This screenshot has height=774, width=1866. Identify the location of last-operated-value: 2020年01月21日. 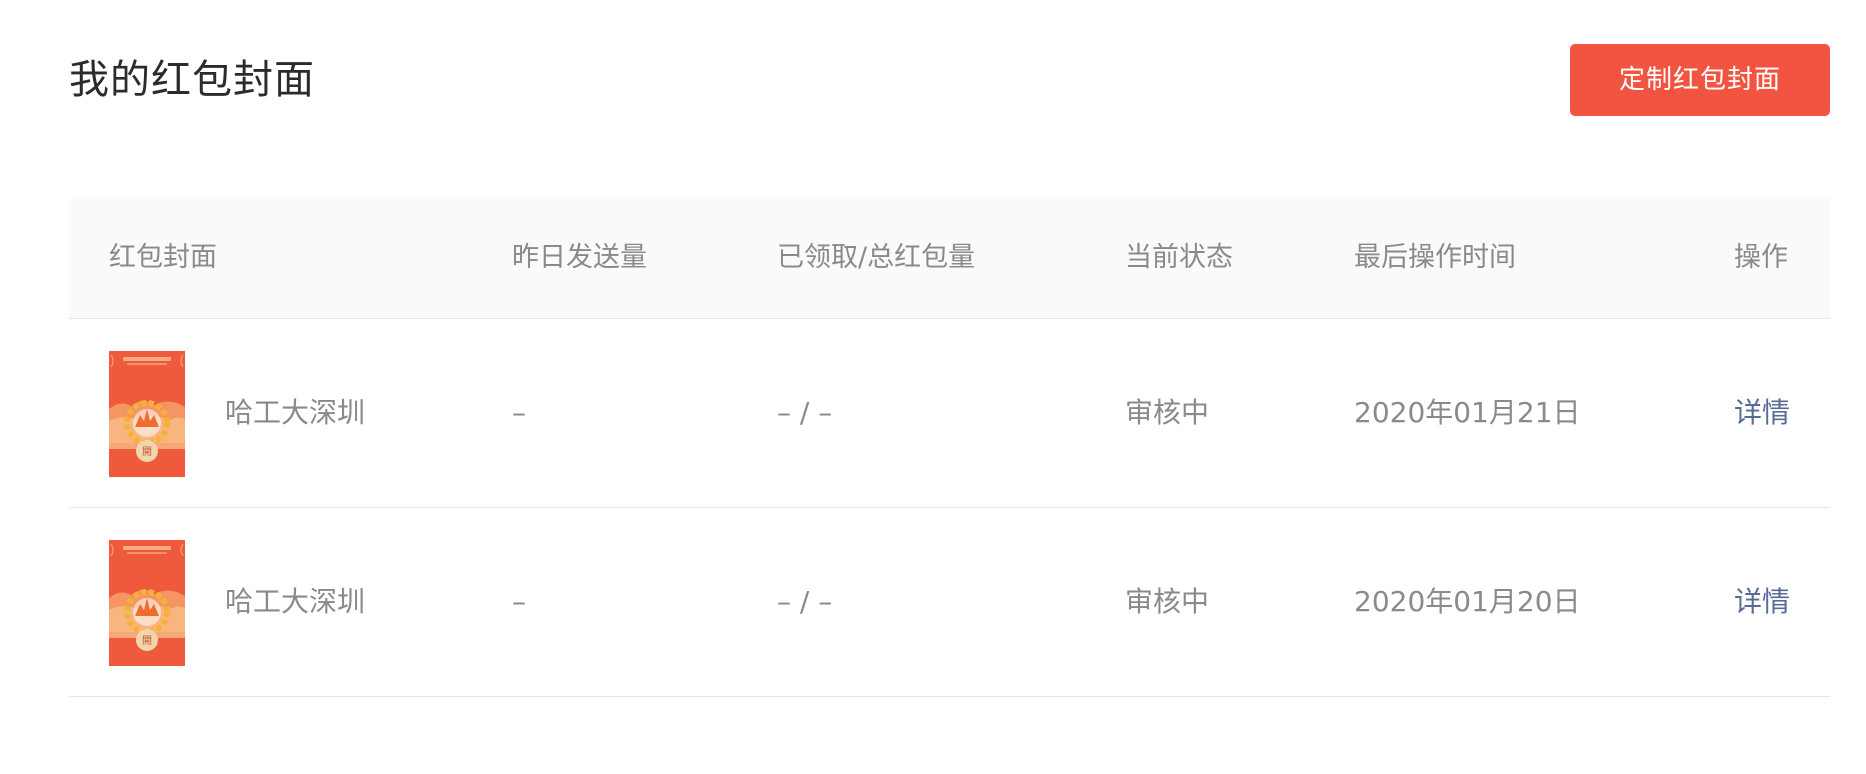
(1467, 412).